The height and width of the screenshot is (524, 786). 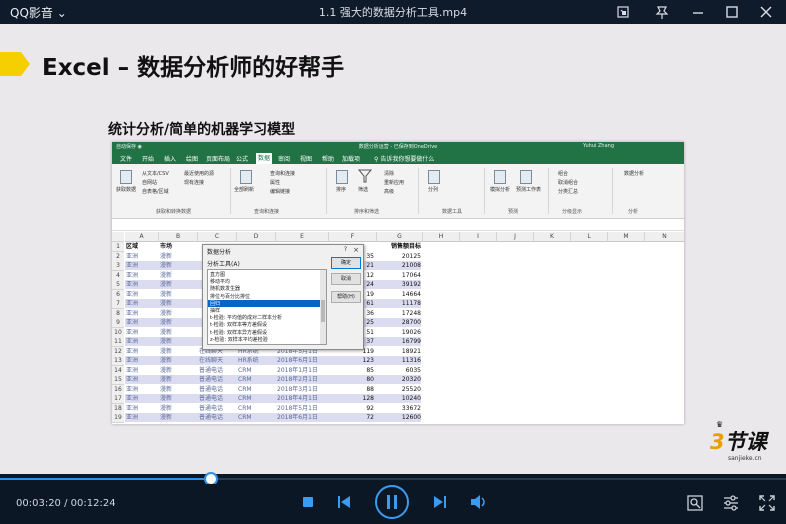 I want to click on excel-user-name: Yuhui Zhang, so click(x=598, y=146).